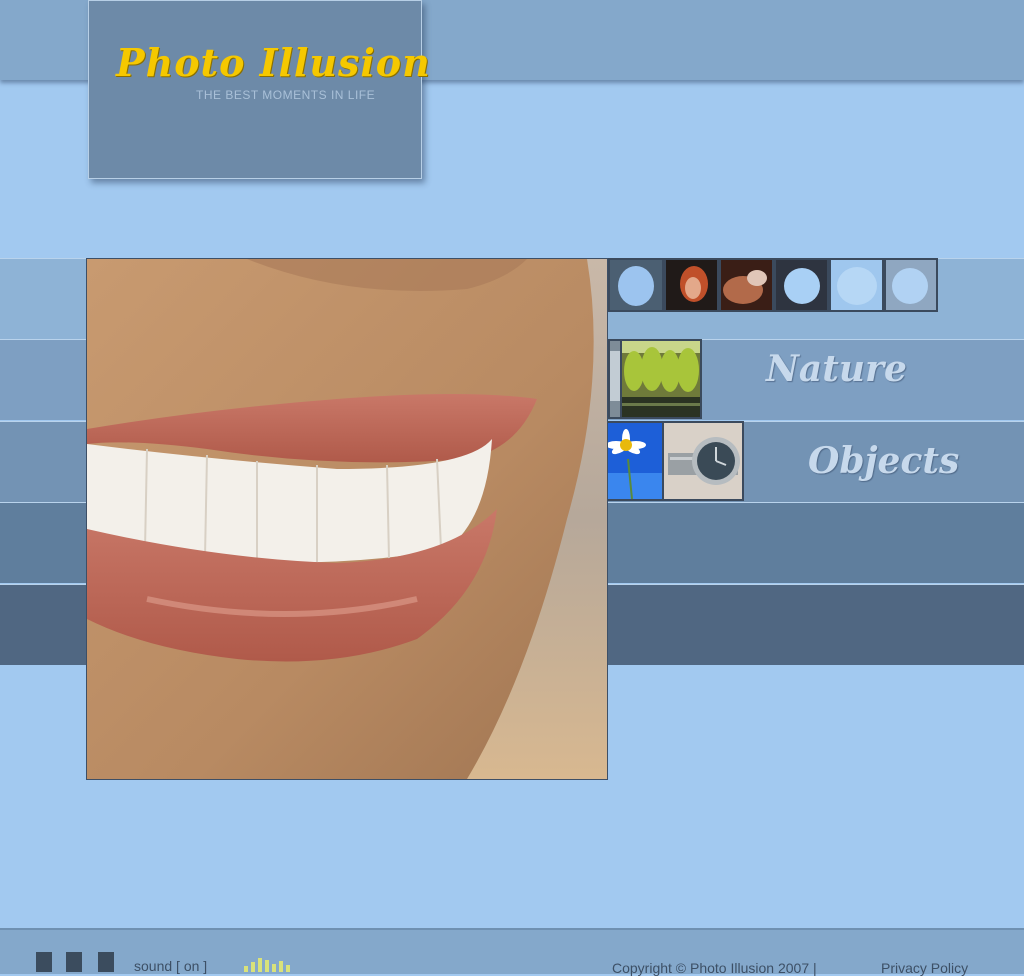 The width and height of the screenshot is (1024, 976). I want to click on thumbnail-objects-watch, so click(703, 461).